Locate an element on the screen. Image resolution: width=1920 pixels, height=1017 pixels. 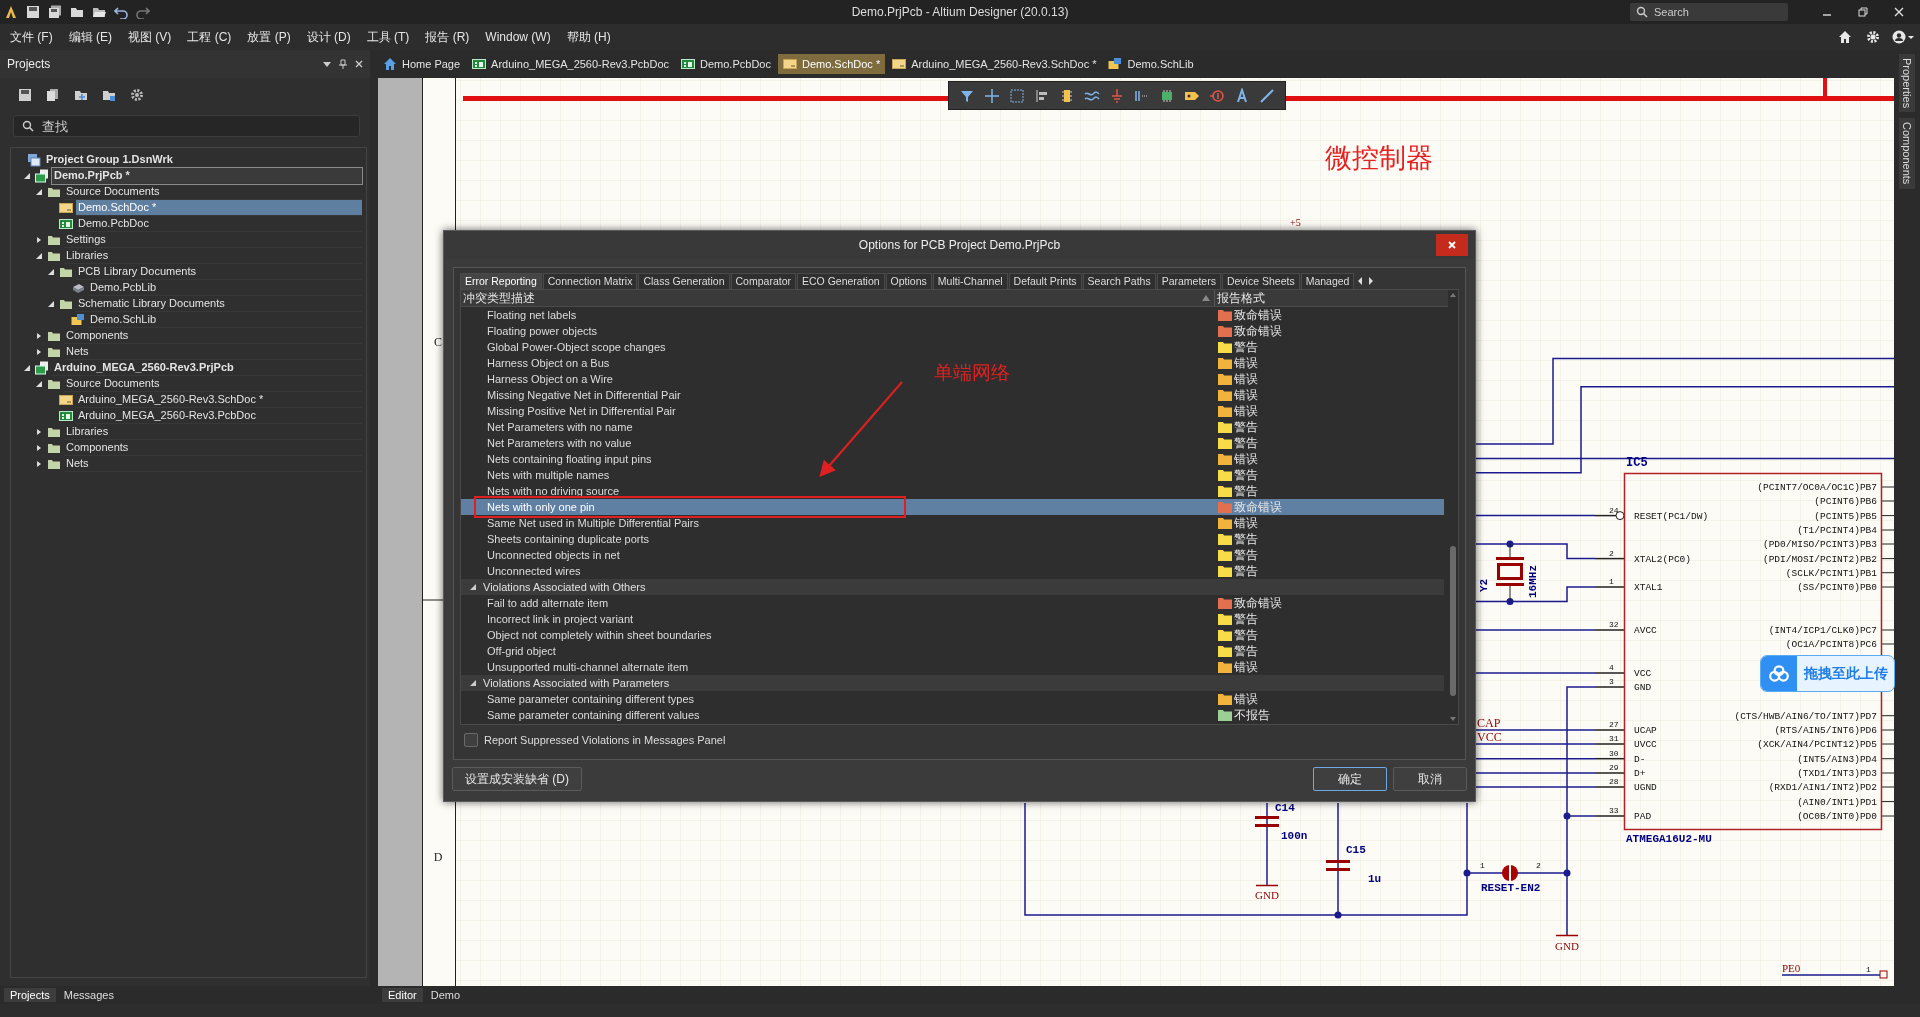
menu-item: 放置 (P) is located at coordinates (269, 37).